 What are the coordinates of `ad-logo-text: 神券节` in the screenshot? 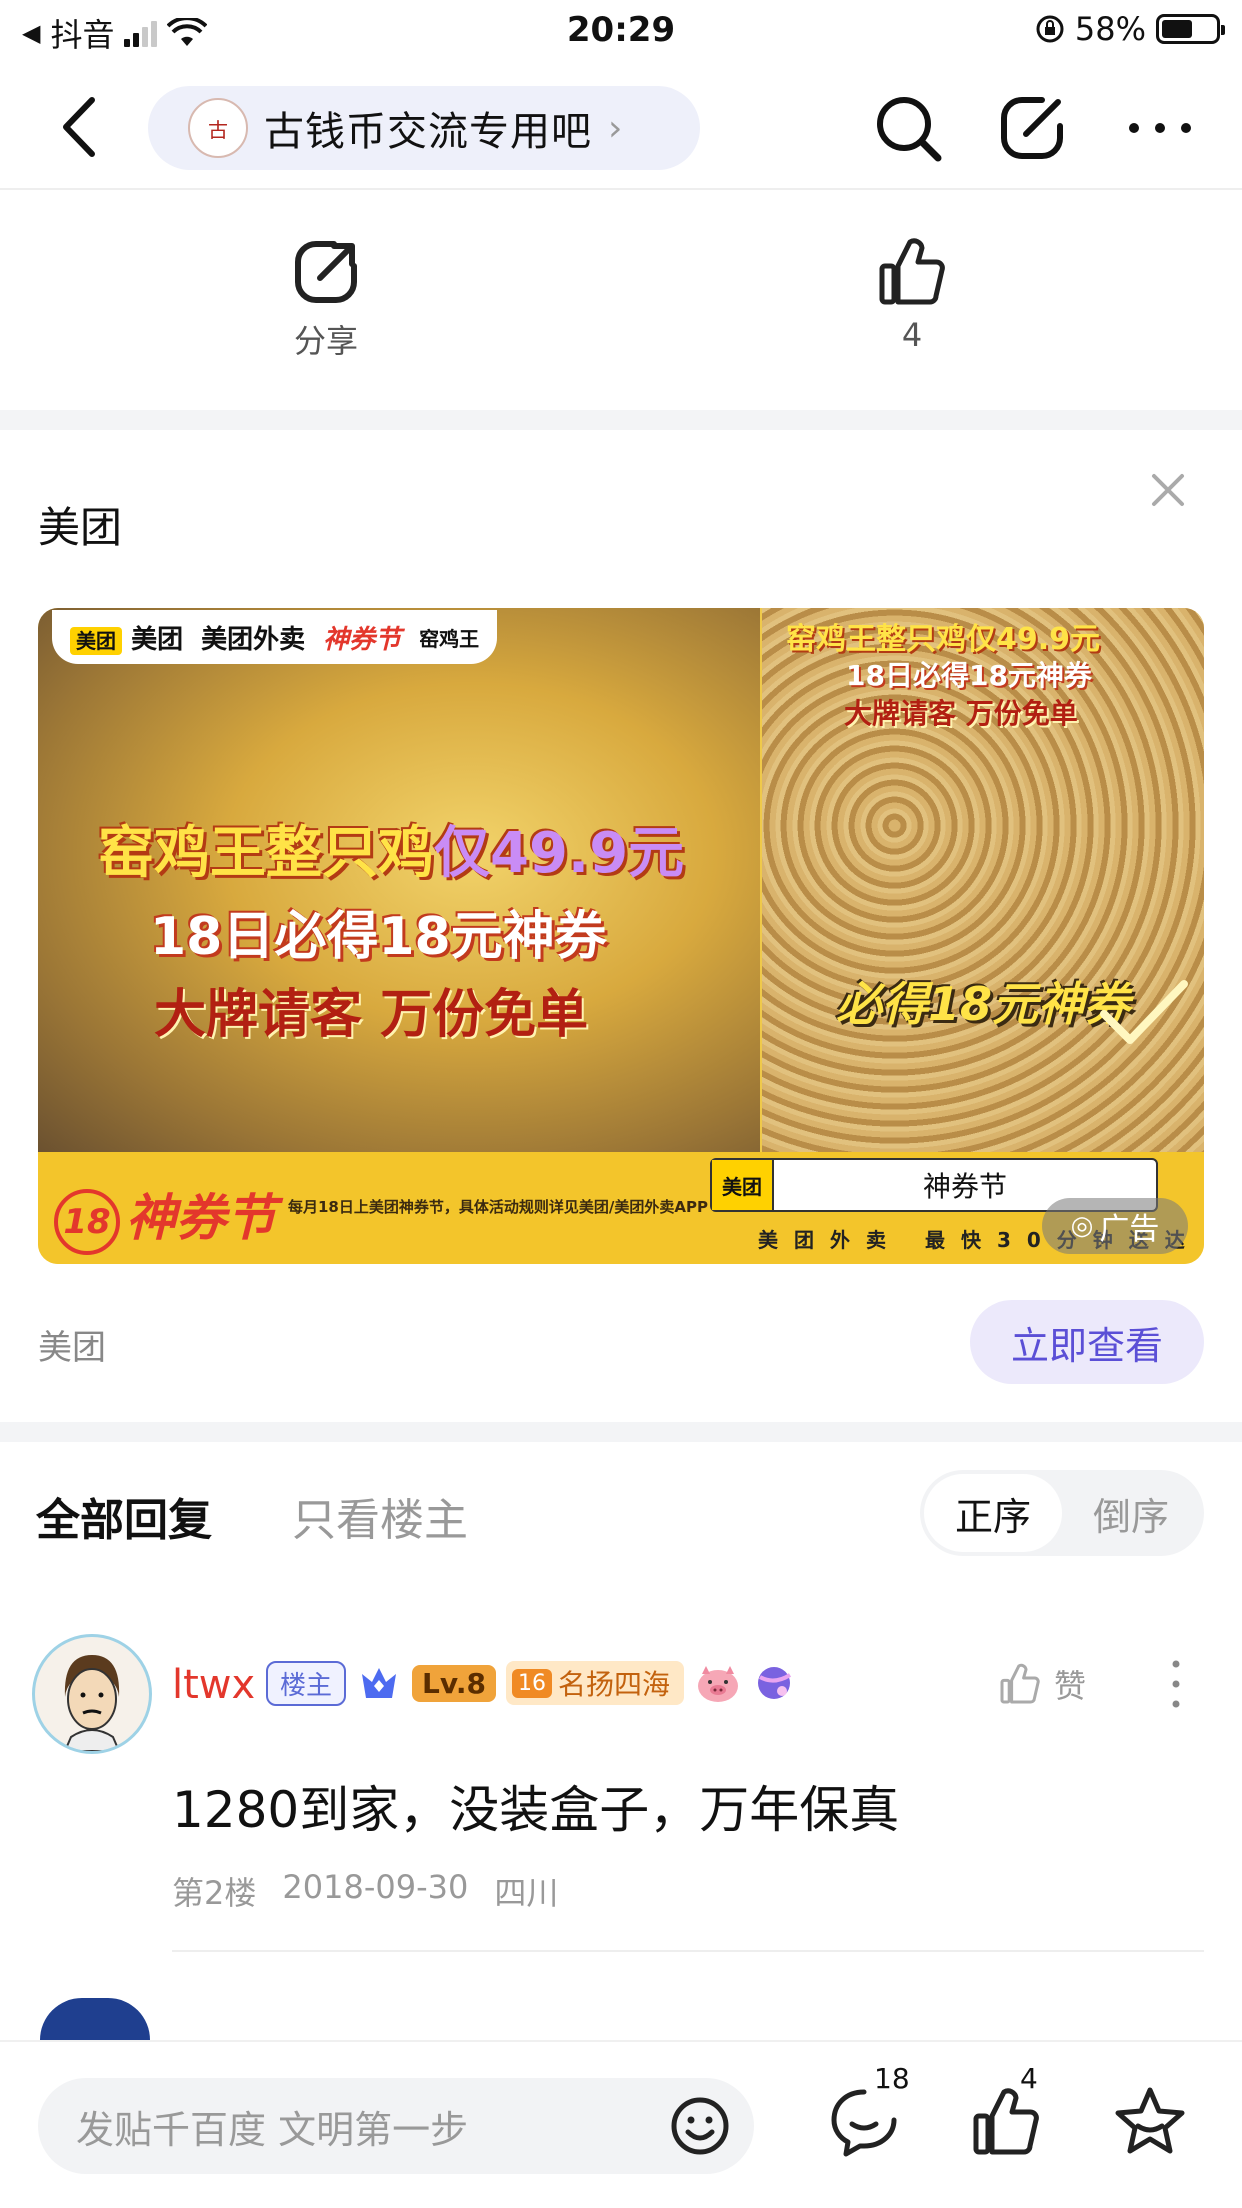 It's located at (201, 1218).